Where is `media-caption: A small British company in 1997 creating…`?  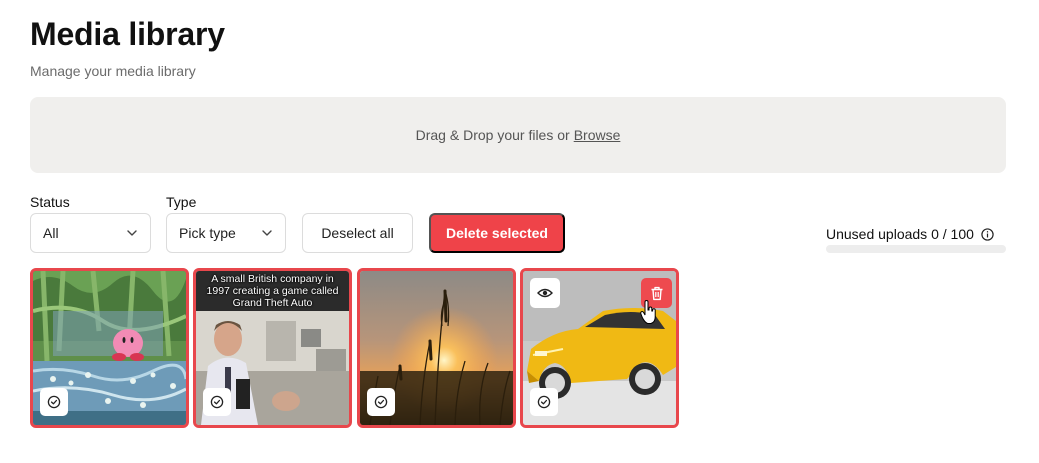
media-caption: A small British company in 1997 creating… is located at coordinates (272, 291).